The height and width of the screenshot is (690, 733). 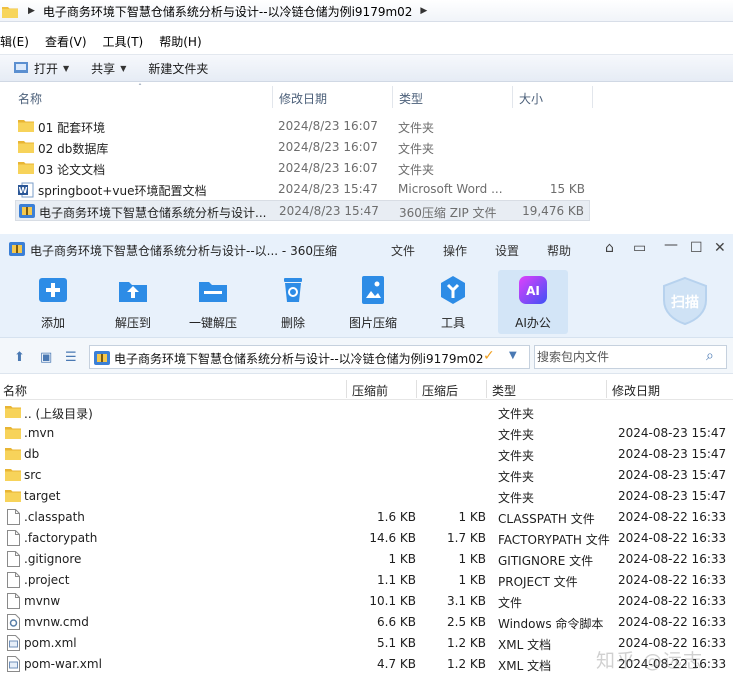 I want to click on archive-list-row: src 文件夹 2024-08-23 15:47, so click(x=366, y=475).